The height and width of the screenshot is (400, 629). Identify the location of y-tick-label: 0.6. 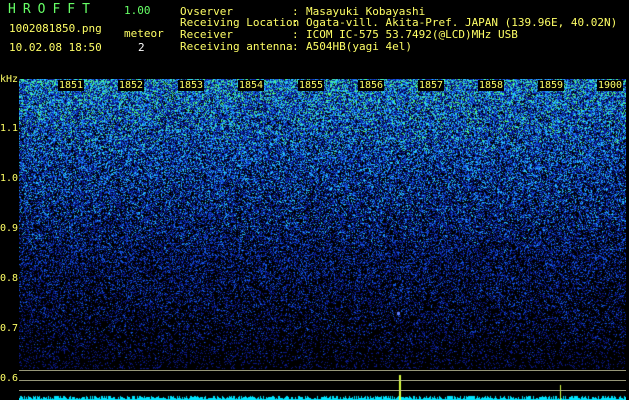
(9, 378).